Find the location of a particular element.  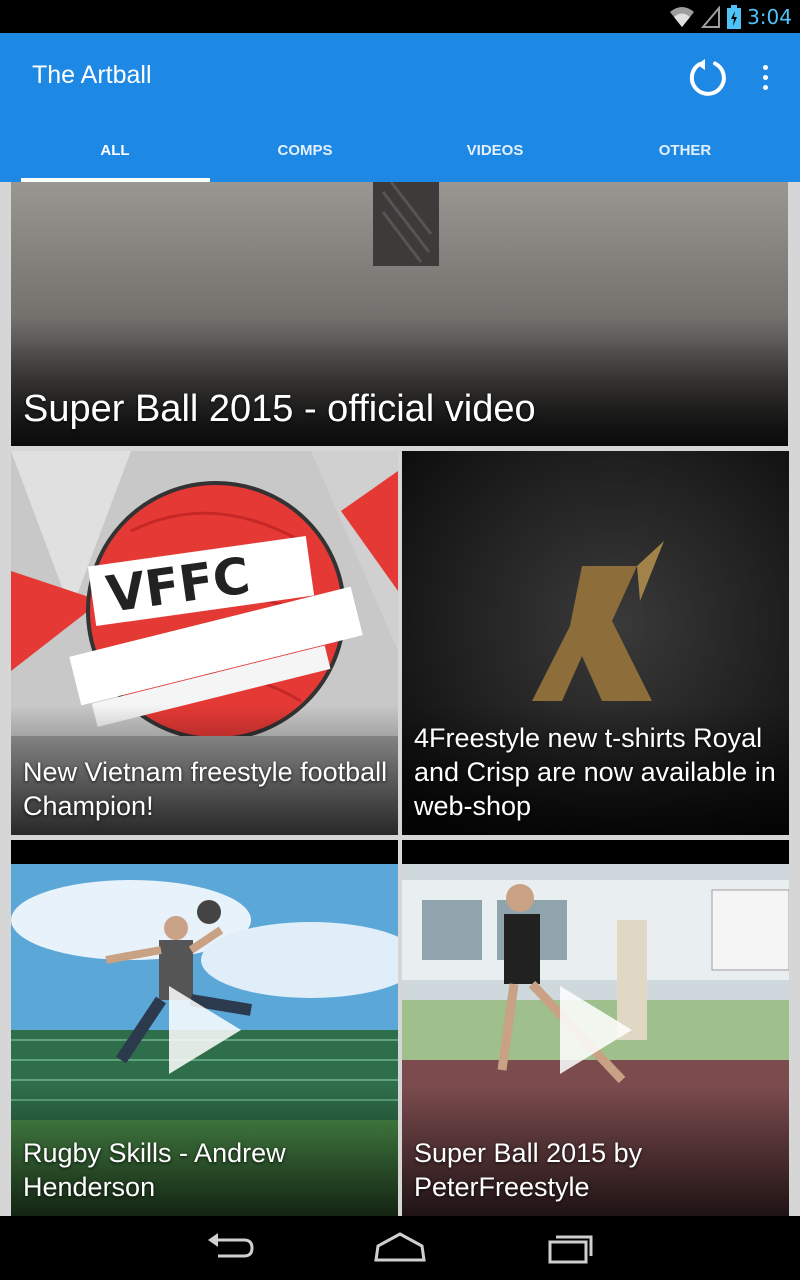

card-title: Super Ball 2015 - official video is located at coordinates (279, 409).